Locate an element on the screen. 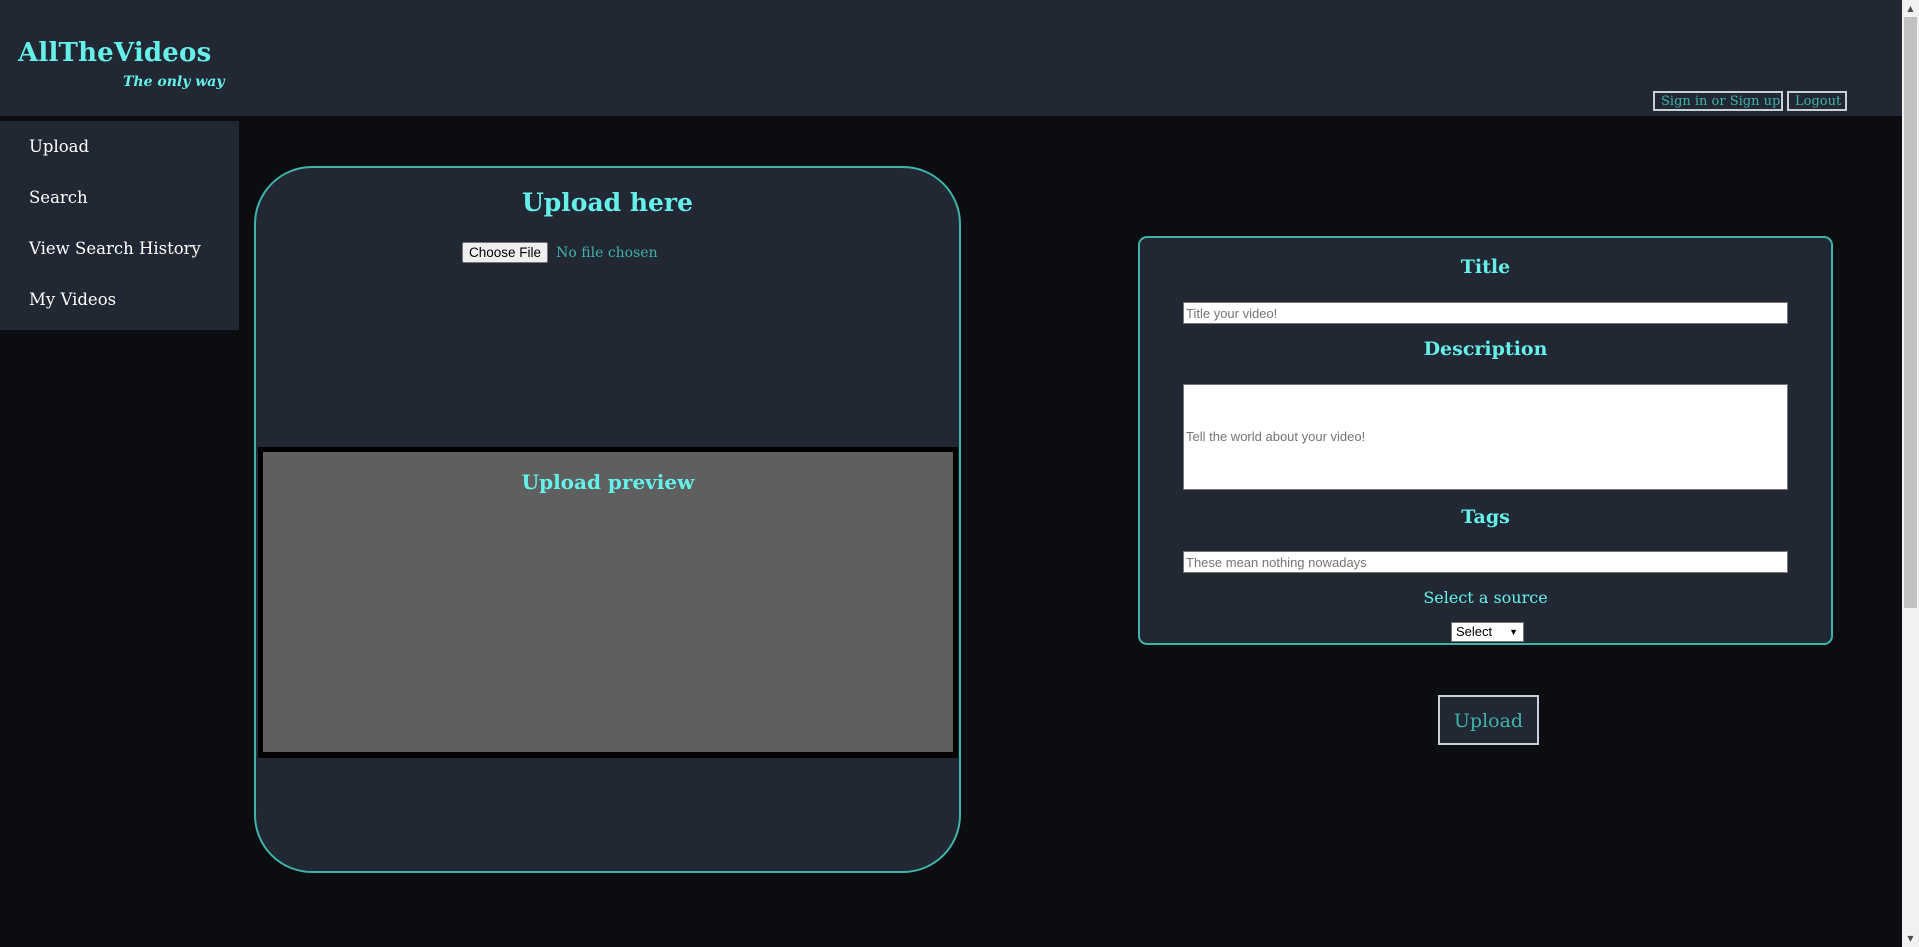 This screenshot has height=947, width=1919. tags-input is located at coordinates (1485, 562).